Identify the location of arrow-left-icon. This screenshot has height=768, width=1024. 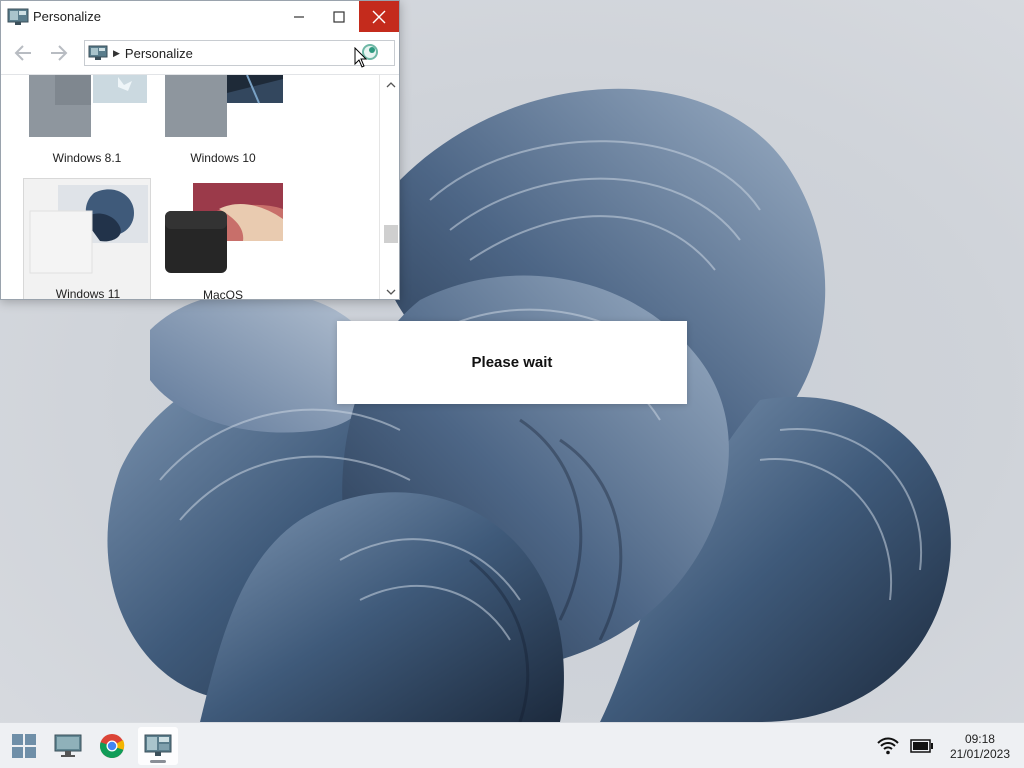
(22, 53).